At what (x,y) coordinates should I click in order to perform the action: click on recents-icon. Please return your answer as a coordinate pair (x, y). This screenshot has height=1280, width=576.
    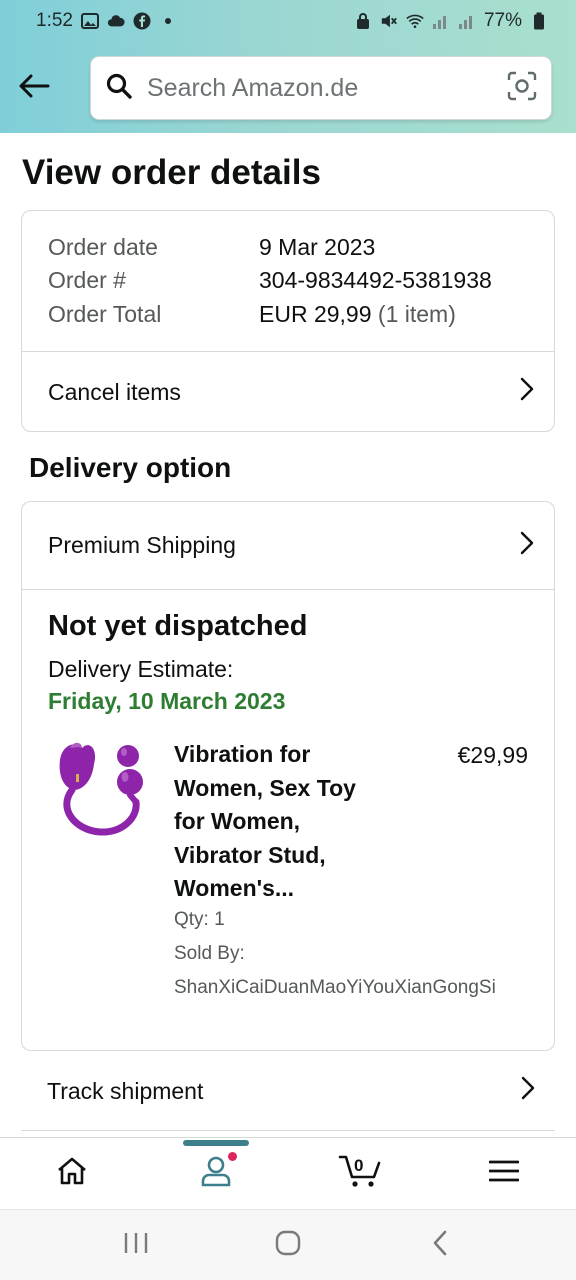
    Looking at the image, I should click on (136, 1245).